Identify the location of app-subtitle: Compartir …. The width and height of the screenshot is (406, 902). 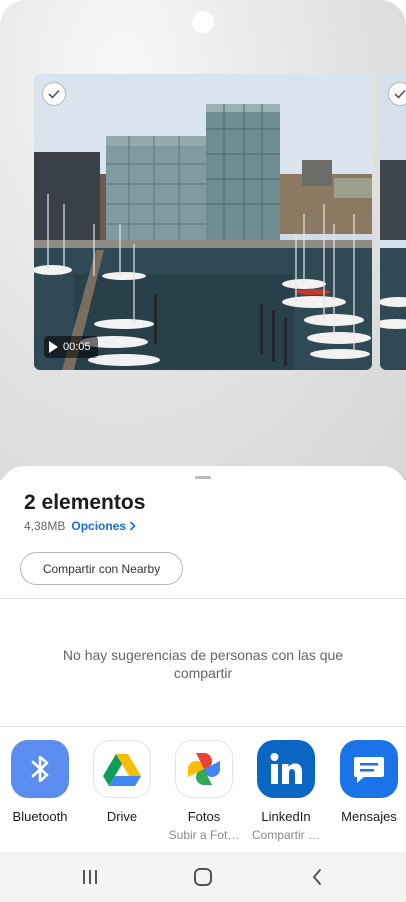
(285, 835).